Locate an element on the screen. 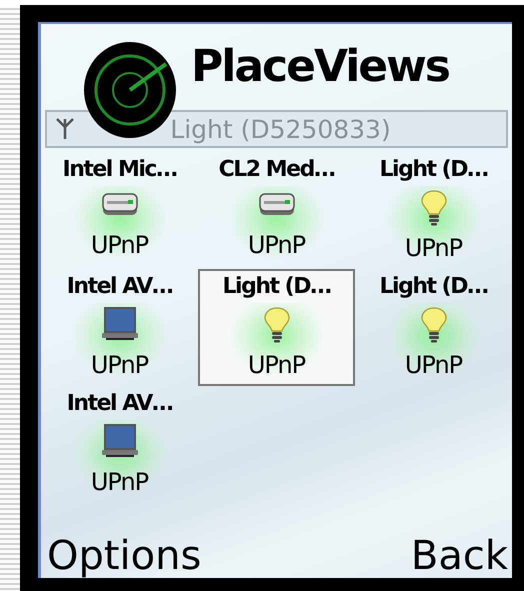 The image size is (524, 591). options-softkey: Options is located at coordinates (124, 556).